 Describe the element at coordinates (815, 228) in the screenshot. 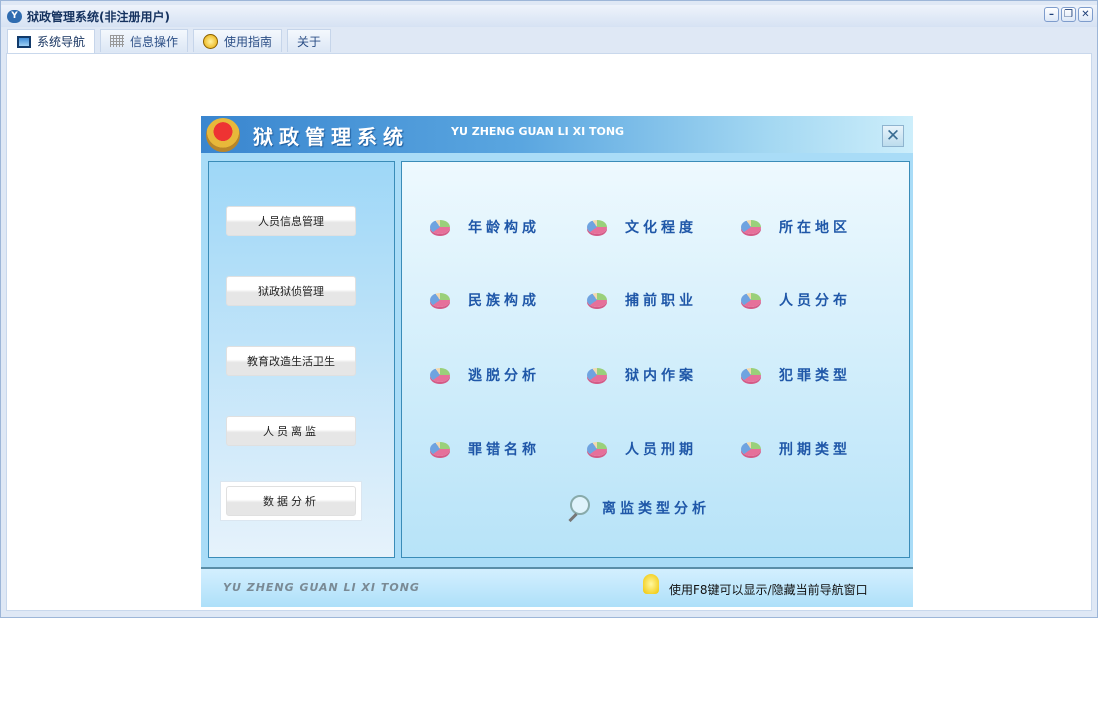

I see `item-label: 所在地区` at that location.